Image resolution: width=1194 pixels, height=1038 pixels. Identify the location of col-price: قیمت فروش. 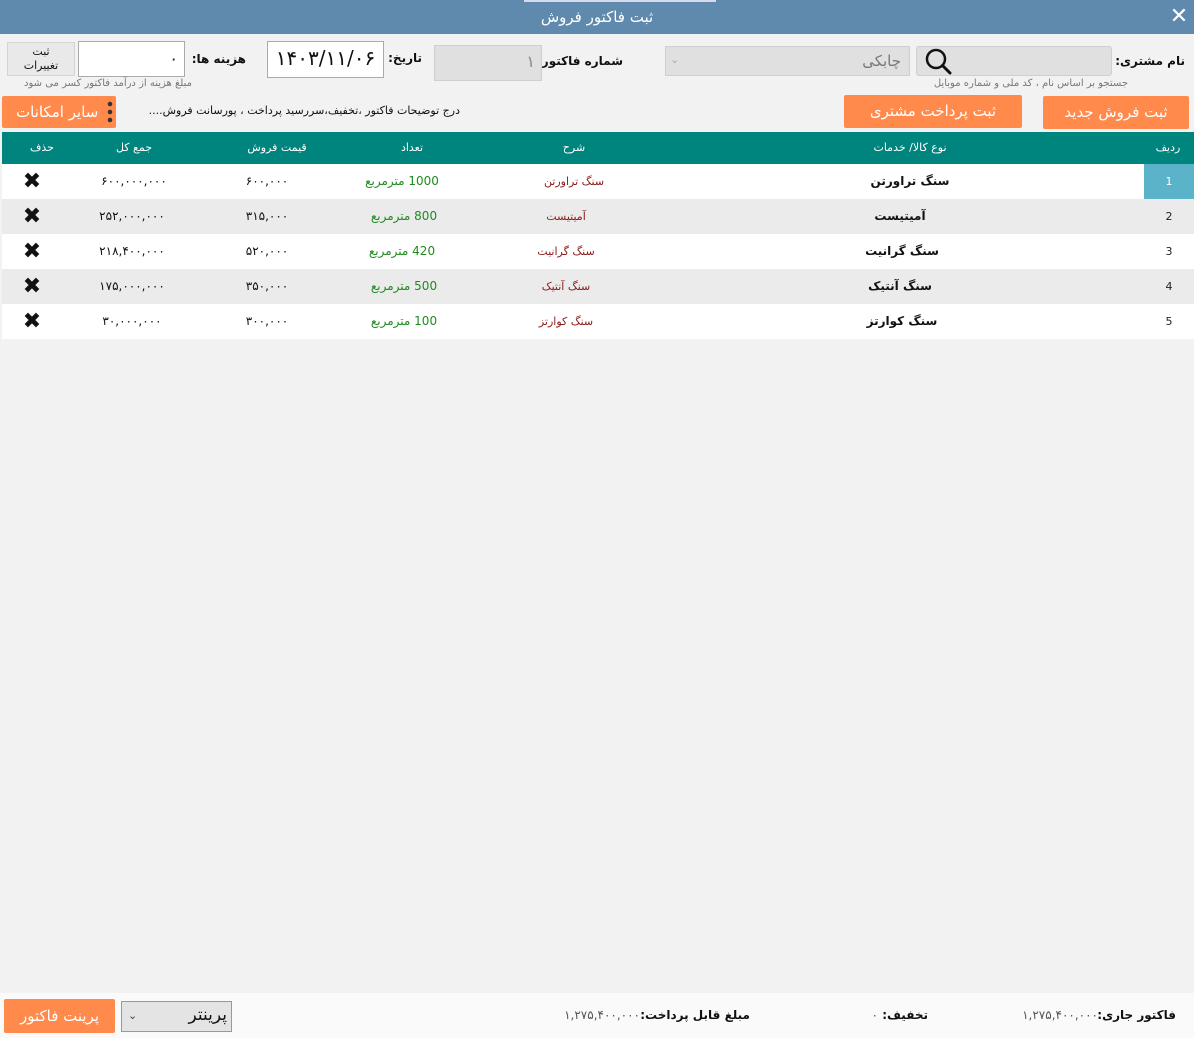
(277, 147).